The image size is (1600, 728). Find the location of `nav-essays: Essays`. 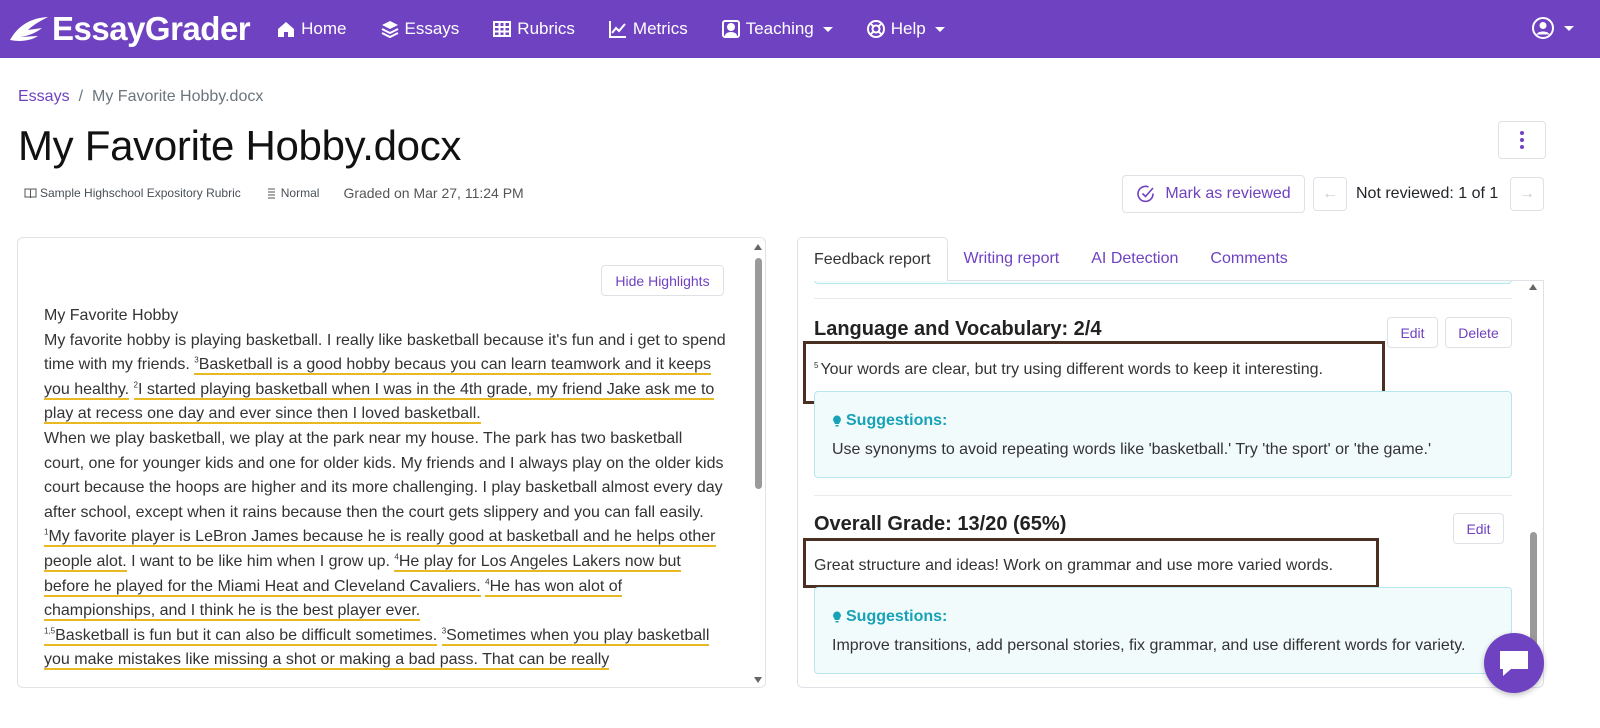

nav-essays: Essays is located at coordinates (420, 29).